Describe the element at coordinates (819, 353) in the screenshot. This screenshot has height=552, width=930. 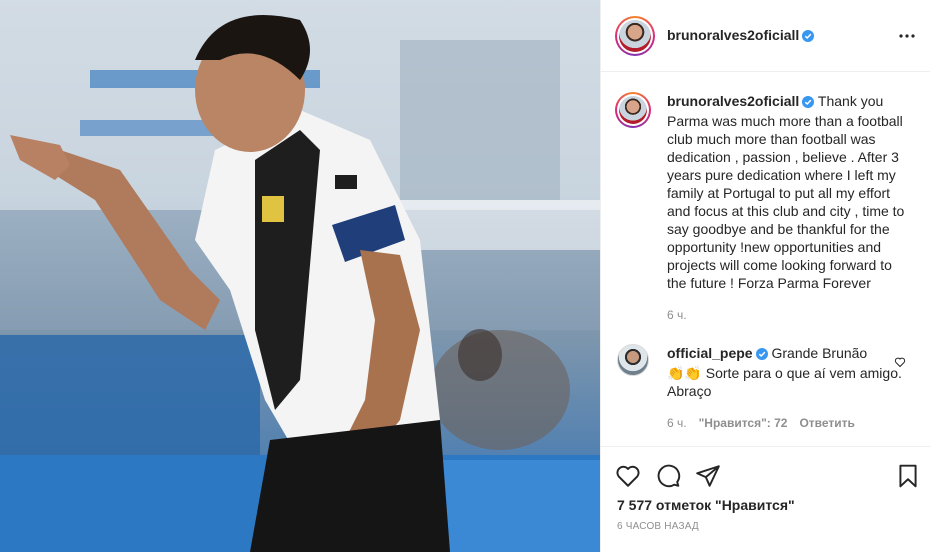
I see `comment-body-line1: Grande Brunão` at that location.